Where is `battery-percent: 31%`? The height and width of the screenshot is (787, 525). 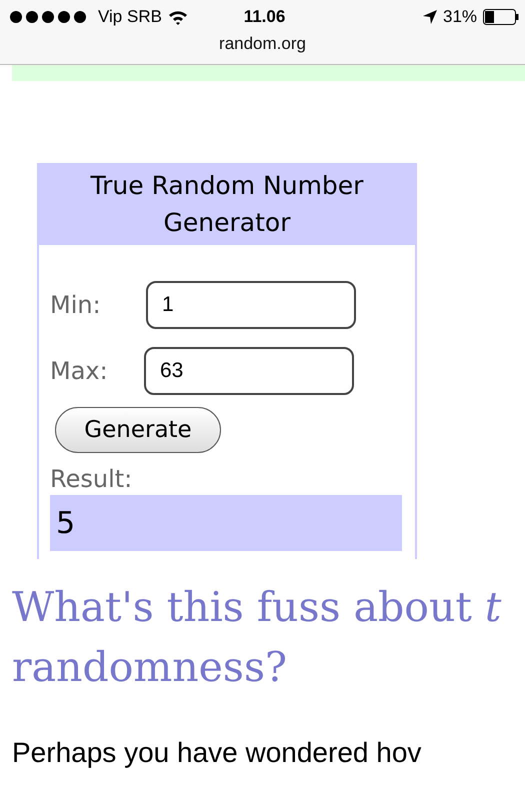 battery-percent: 31% is located at coordinates (460, 17).